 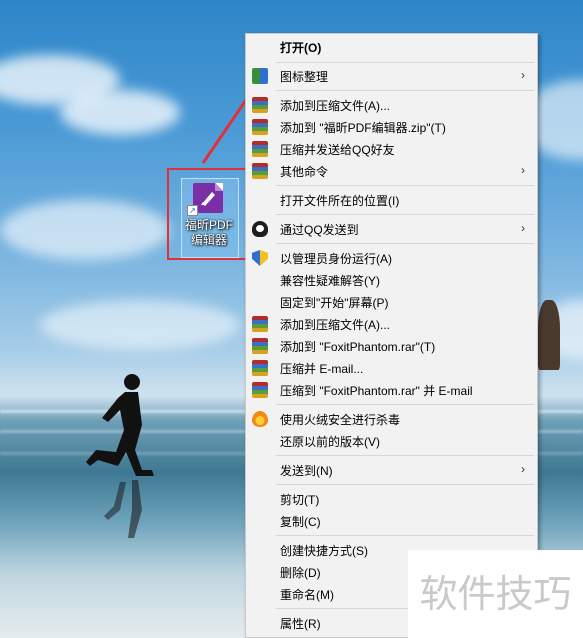 I want to click on menu-item-label: 剪切(T), so click(x=300, y=500).